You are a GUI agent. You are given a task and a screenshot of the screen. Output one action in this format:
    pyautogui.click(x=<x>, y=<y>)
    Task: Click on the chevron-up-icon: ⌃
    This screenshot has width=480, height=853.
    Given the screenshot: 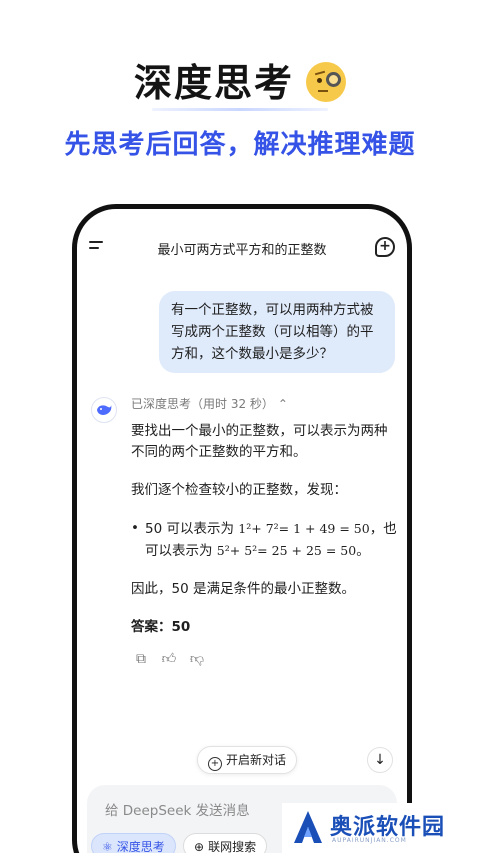 What is the action you would take?
    pyautogui.click(x=282, y=404)
    